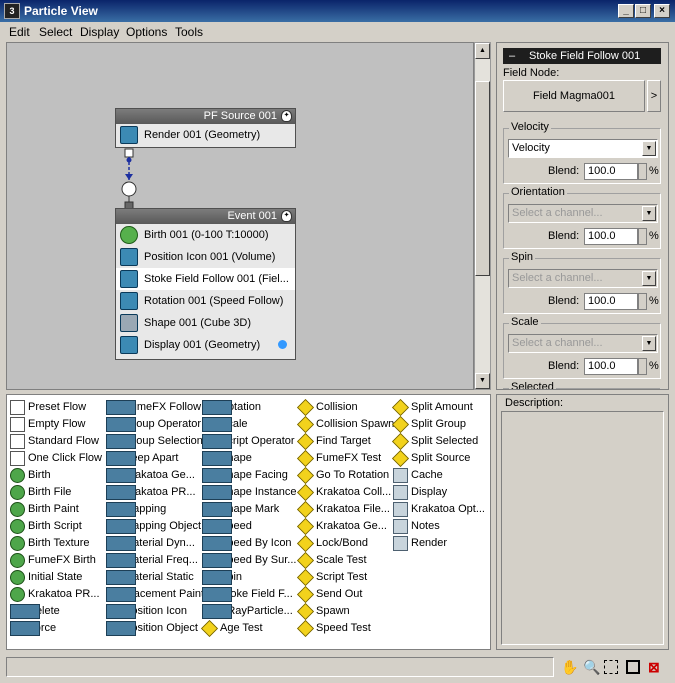 Image resolution: width=675 pixels, height=683 pixels. I want to click on graph-scrollbar: ▲ ▼, so click(482, 216).